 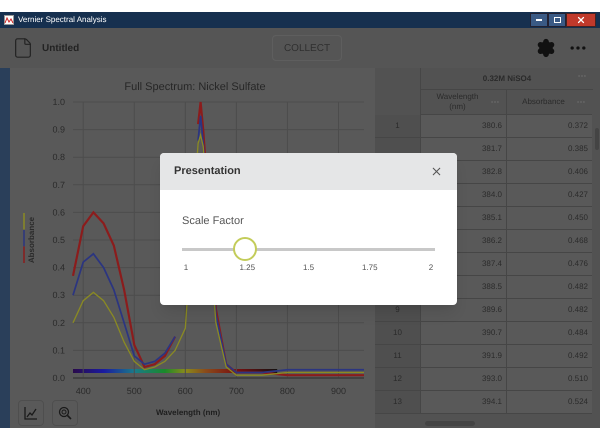 I want to click on slider-tick-label: 1.25, so click(x=247, y=268).